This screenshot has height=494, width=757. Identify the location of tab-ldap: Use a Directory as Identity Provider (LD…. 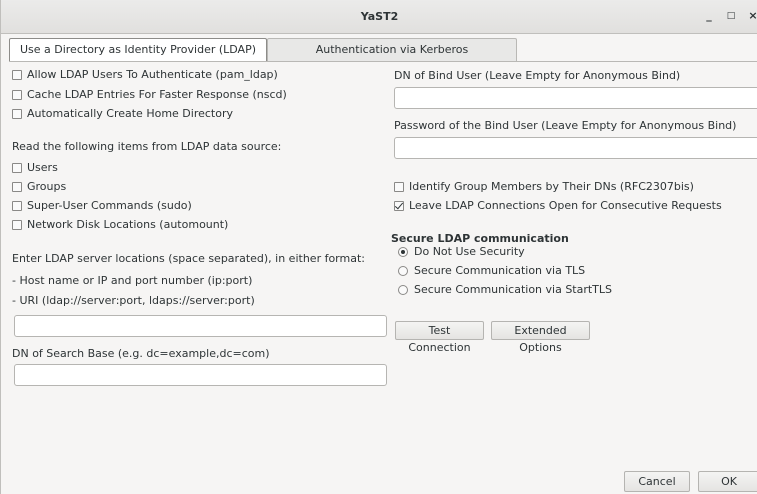
(138, 50).